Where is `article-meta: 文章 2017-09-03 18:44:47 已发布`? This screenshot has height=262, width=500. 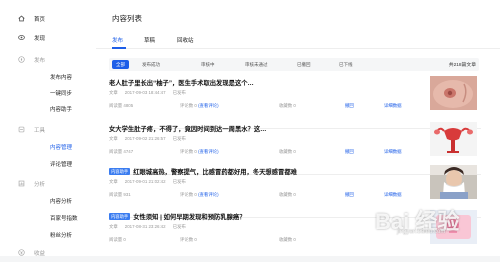
article-meta: 文章 2017-09-03 18:44:47 已发布 is located at coordinates (147, 92).